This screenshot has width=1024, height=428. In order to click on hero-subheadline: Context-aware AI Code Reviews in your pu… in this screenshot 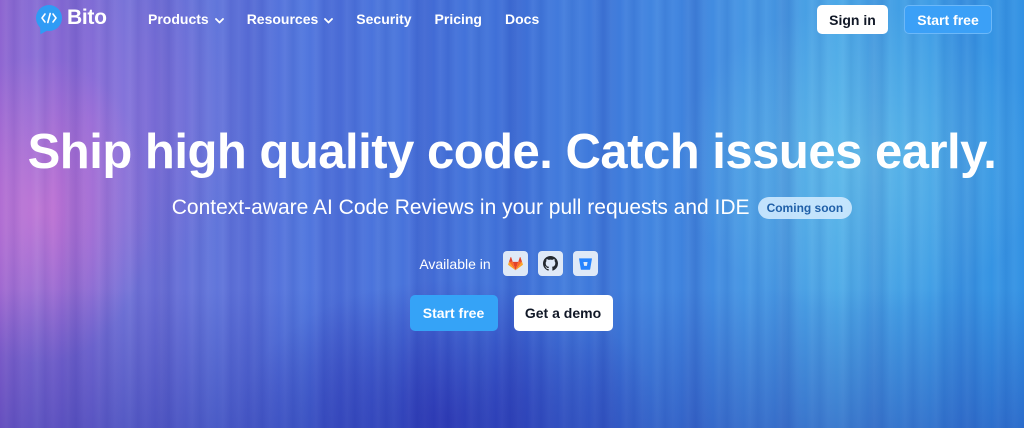, I will do `click(460, 207)`.